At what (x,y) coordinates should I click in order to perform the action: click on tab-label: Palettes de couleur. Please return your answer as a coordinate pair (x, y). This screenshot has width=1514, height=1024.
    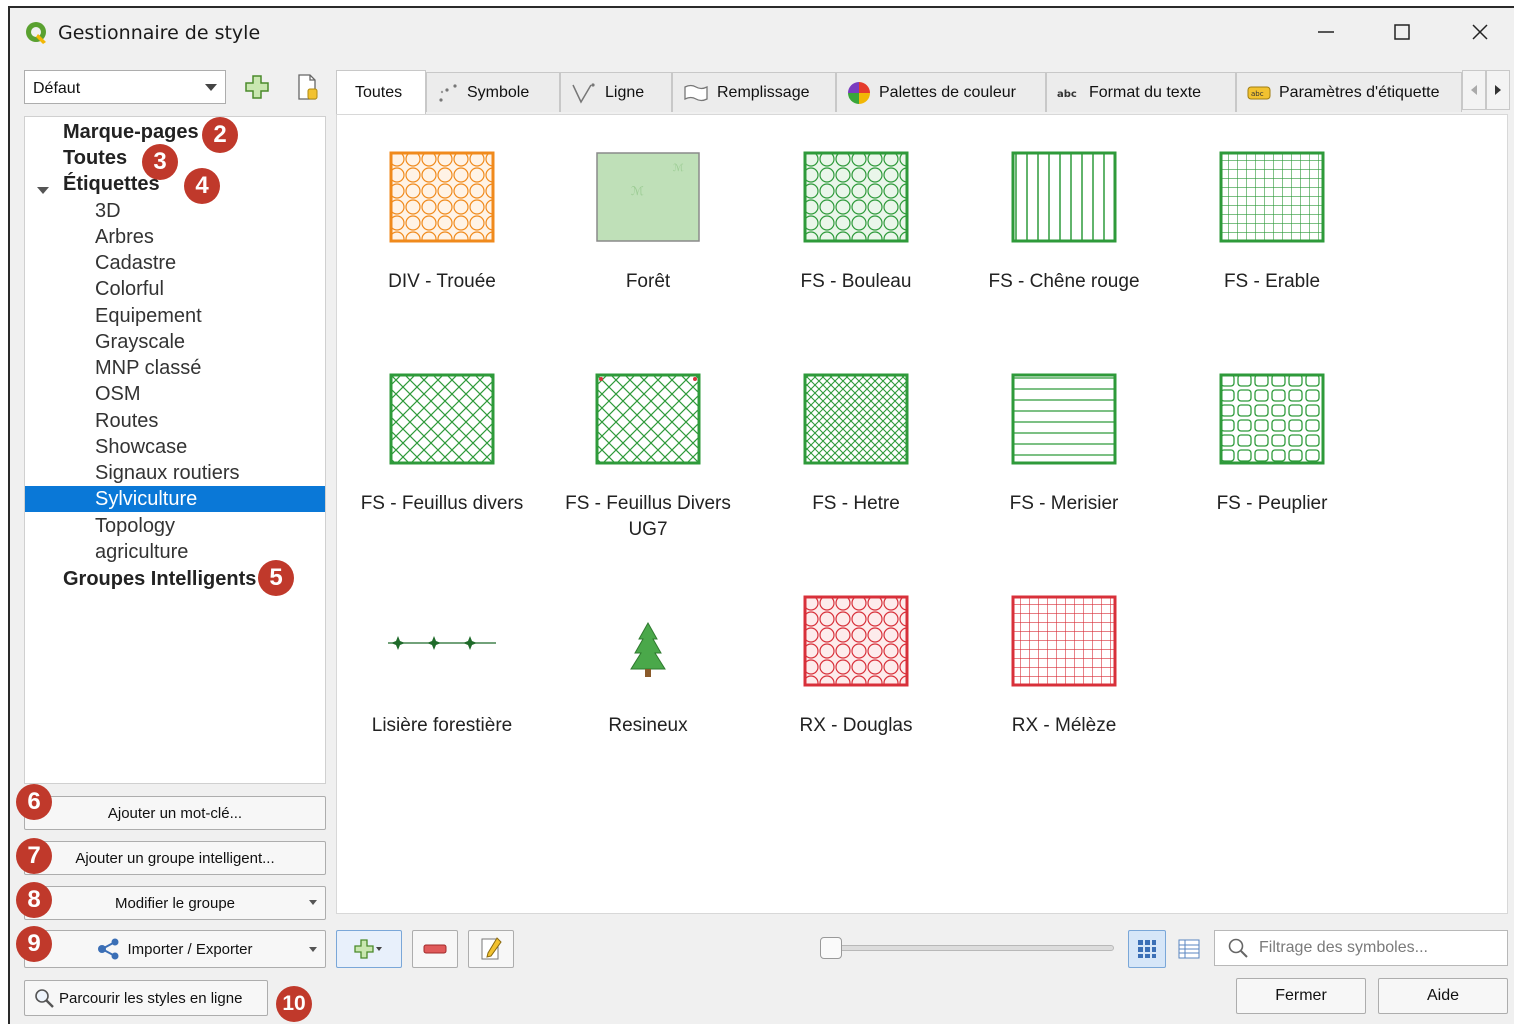
    Looking at the image, I should click on (947, 92).